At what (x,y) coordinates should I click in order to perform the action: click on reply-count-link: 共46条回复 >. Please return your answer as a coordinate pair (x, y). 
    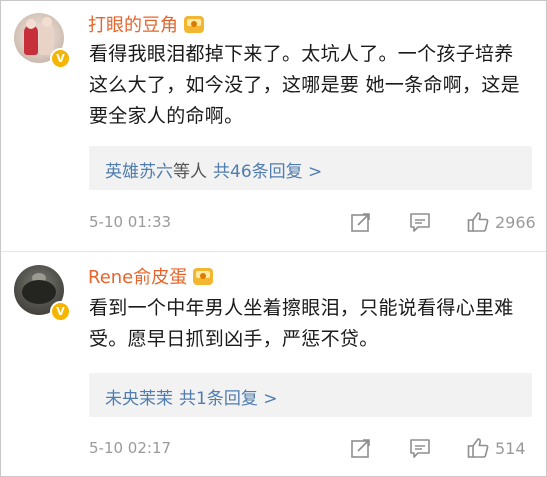
    Looking at the image, I should click on (267, 172).